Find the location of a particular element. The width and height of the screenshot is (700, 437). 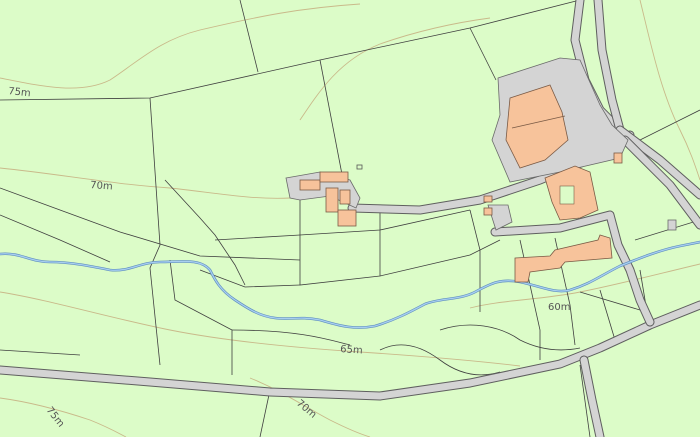

contour-label-70m: 70m is located at coordinates (101, 186).